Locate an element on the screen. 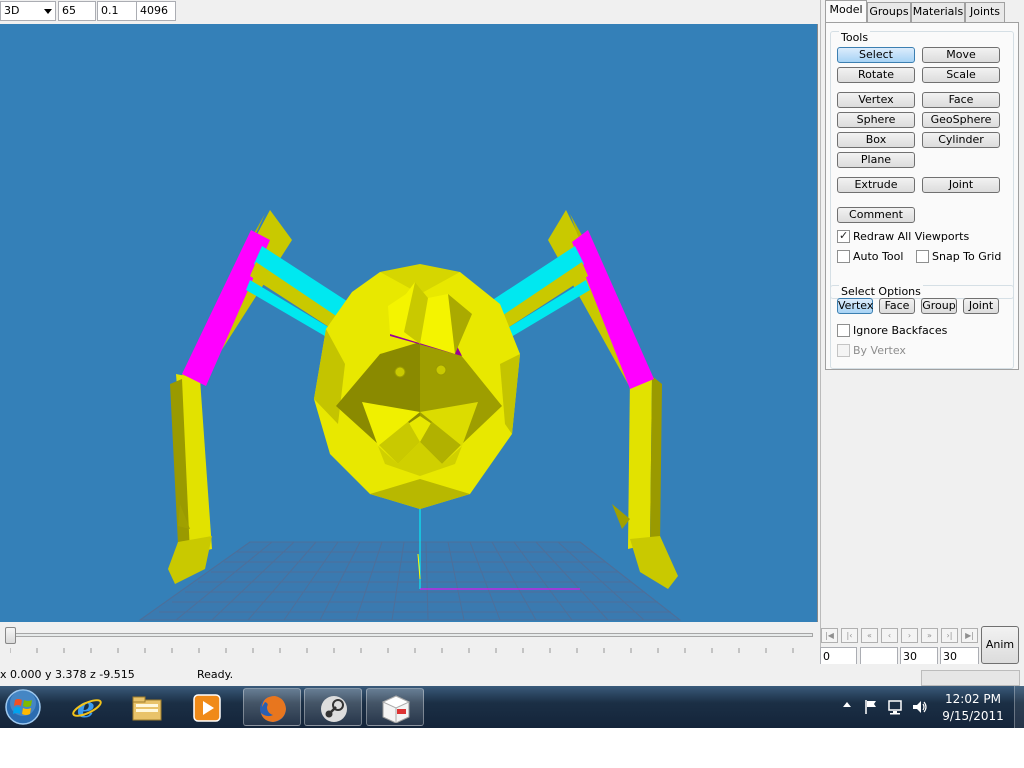  media-player-button is located at coordinates (207, 707).